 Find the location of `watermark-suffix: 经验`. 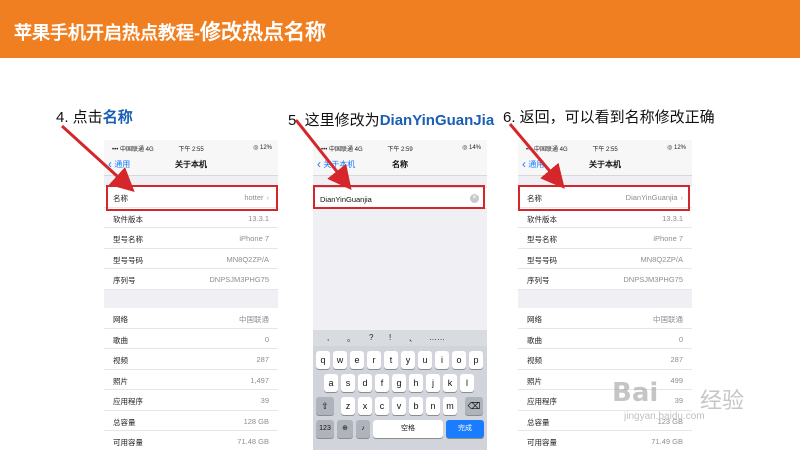

watermark-suffix: 经验 is located at coordinates (722, 400).